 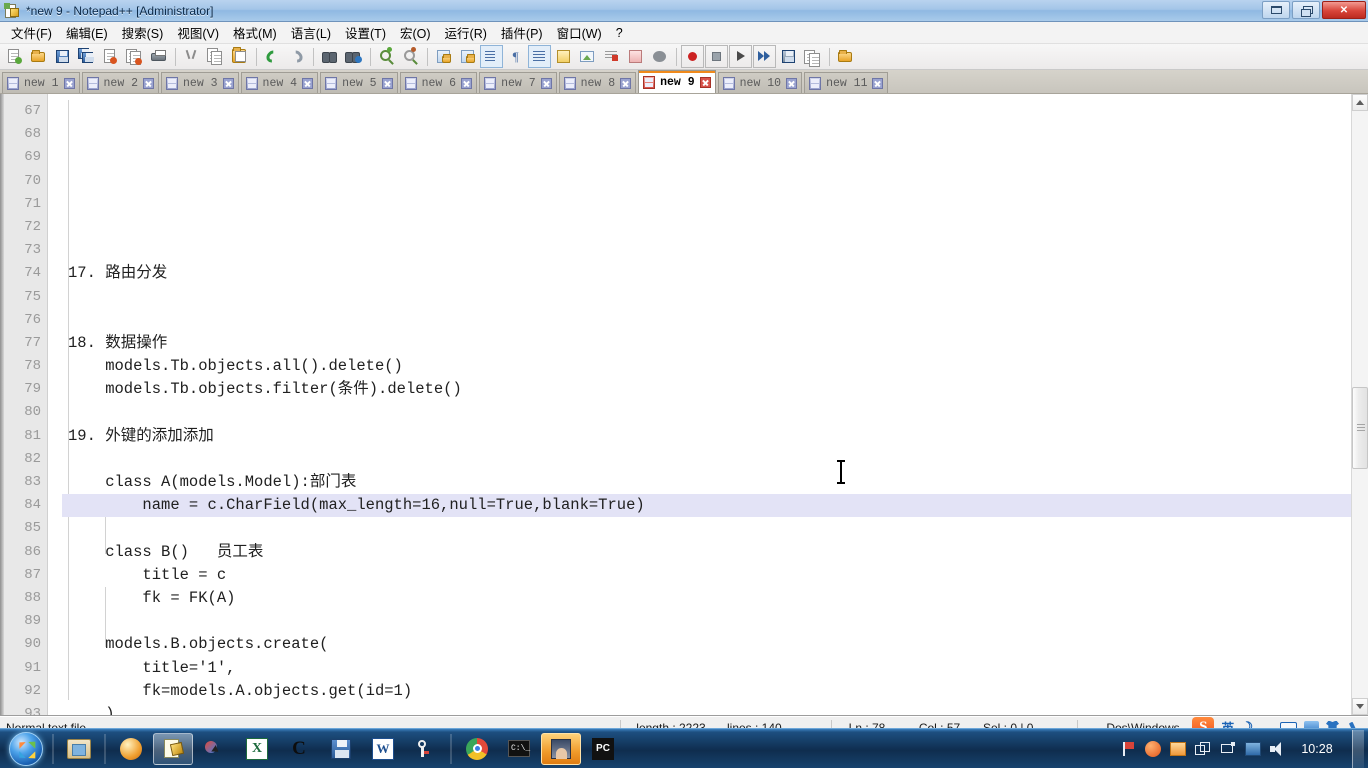 What do you see at coordinates (296, 56) in the screenshot?
I see `redo-icon` at bounding box center [296, 56].